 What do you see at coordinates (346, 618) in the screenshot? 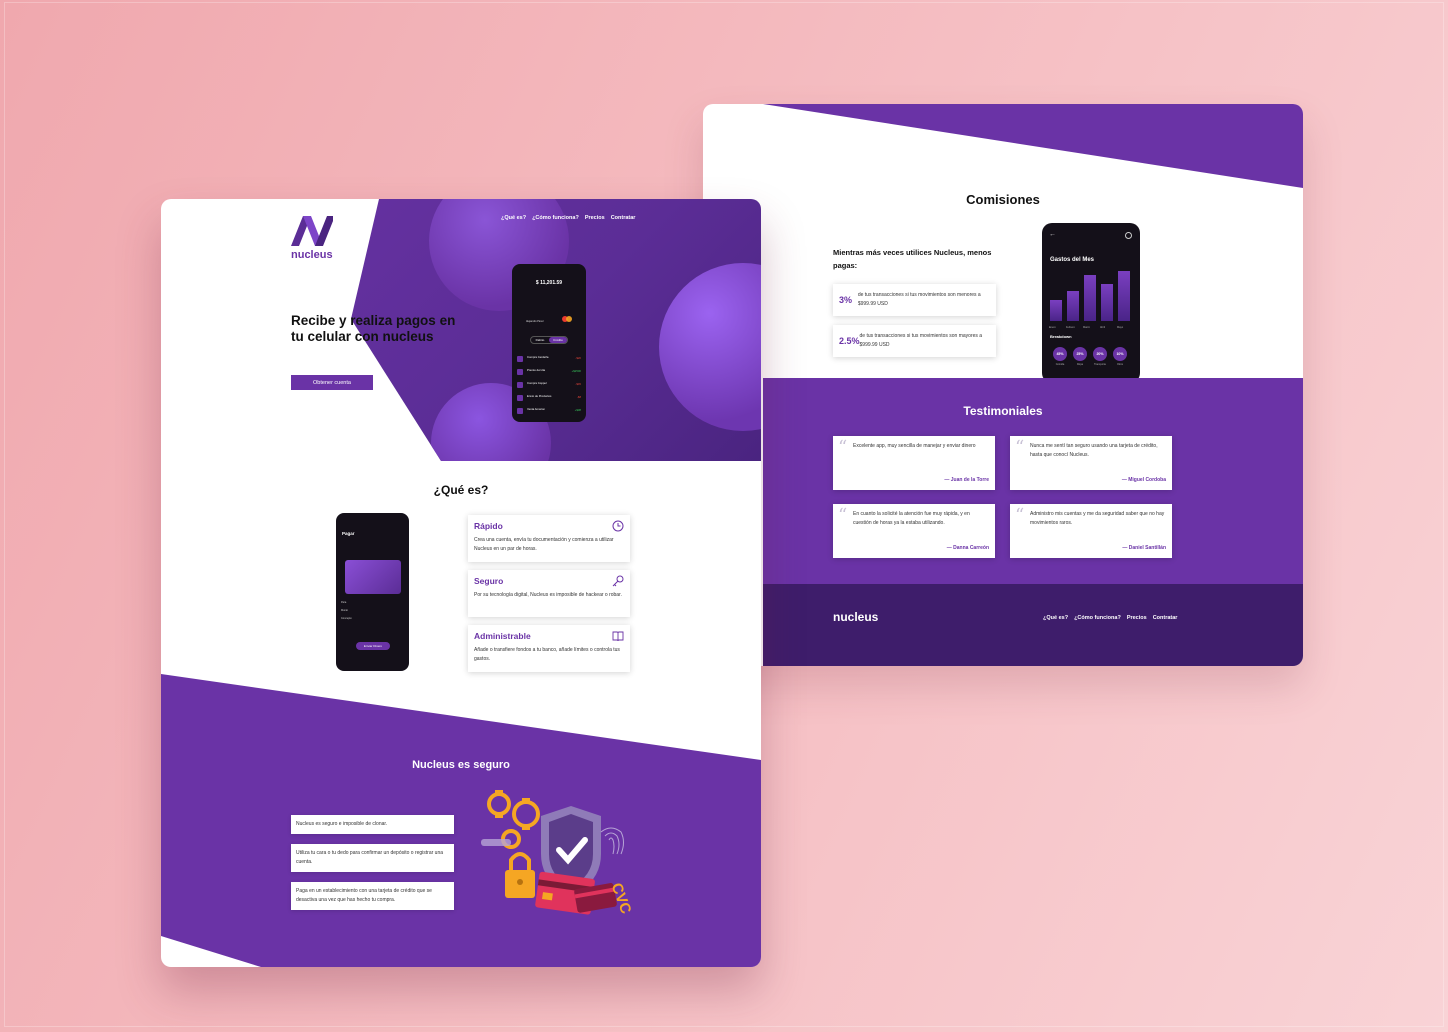
I see `form-row: Concepto` at bounding box center [346, 618].